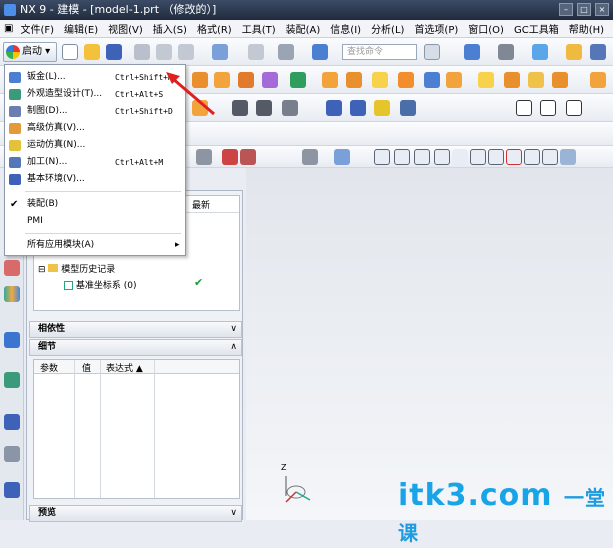 This screenshot has height=548, width=613. I want to click on tools-icon, so click(408, 108).